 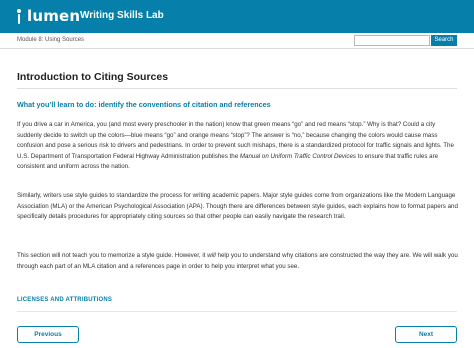 I want to click on search-input, so click(x=392, y=40).